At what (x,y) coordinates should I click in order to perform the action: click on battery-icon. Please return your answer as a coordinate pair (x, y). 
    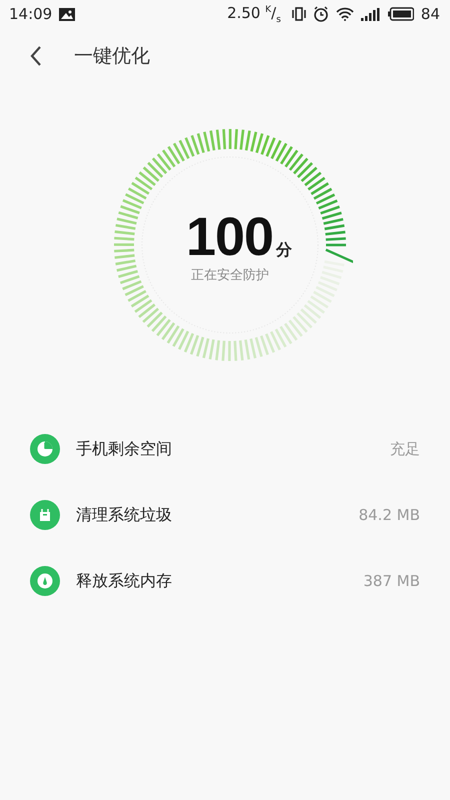
    Looking at the image, I should click on (401, 14).